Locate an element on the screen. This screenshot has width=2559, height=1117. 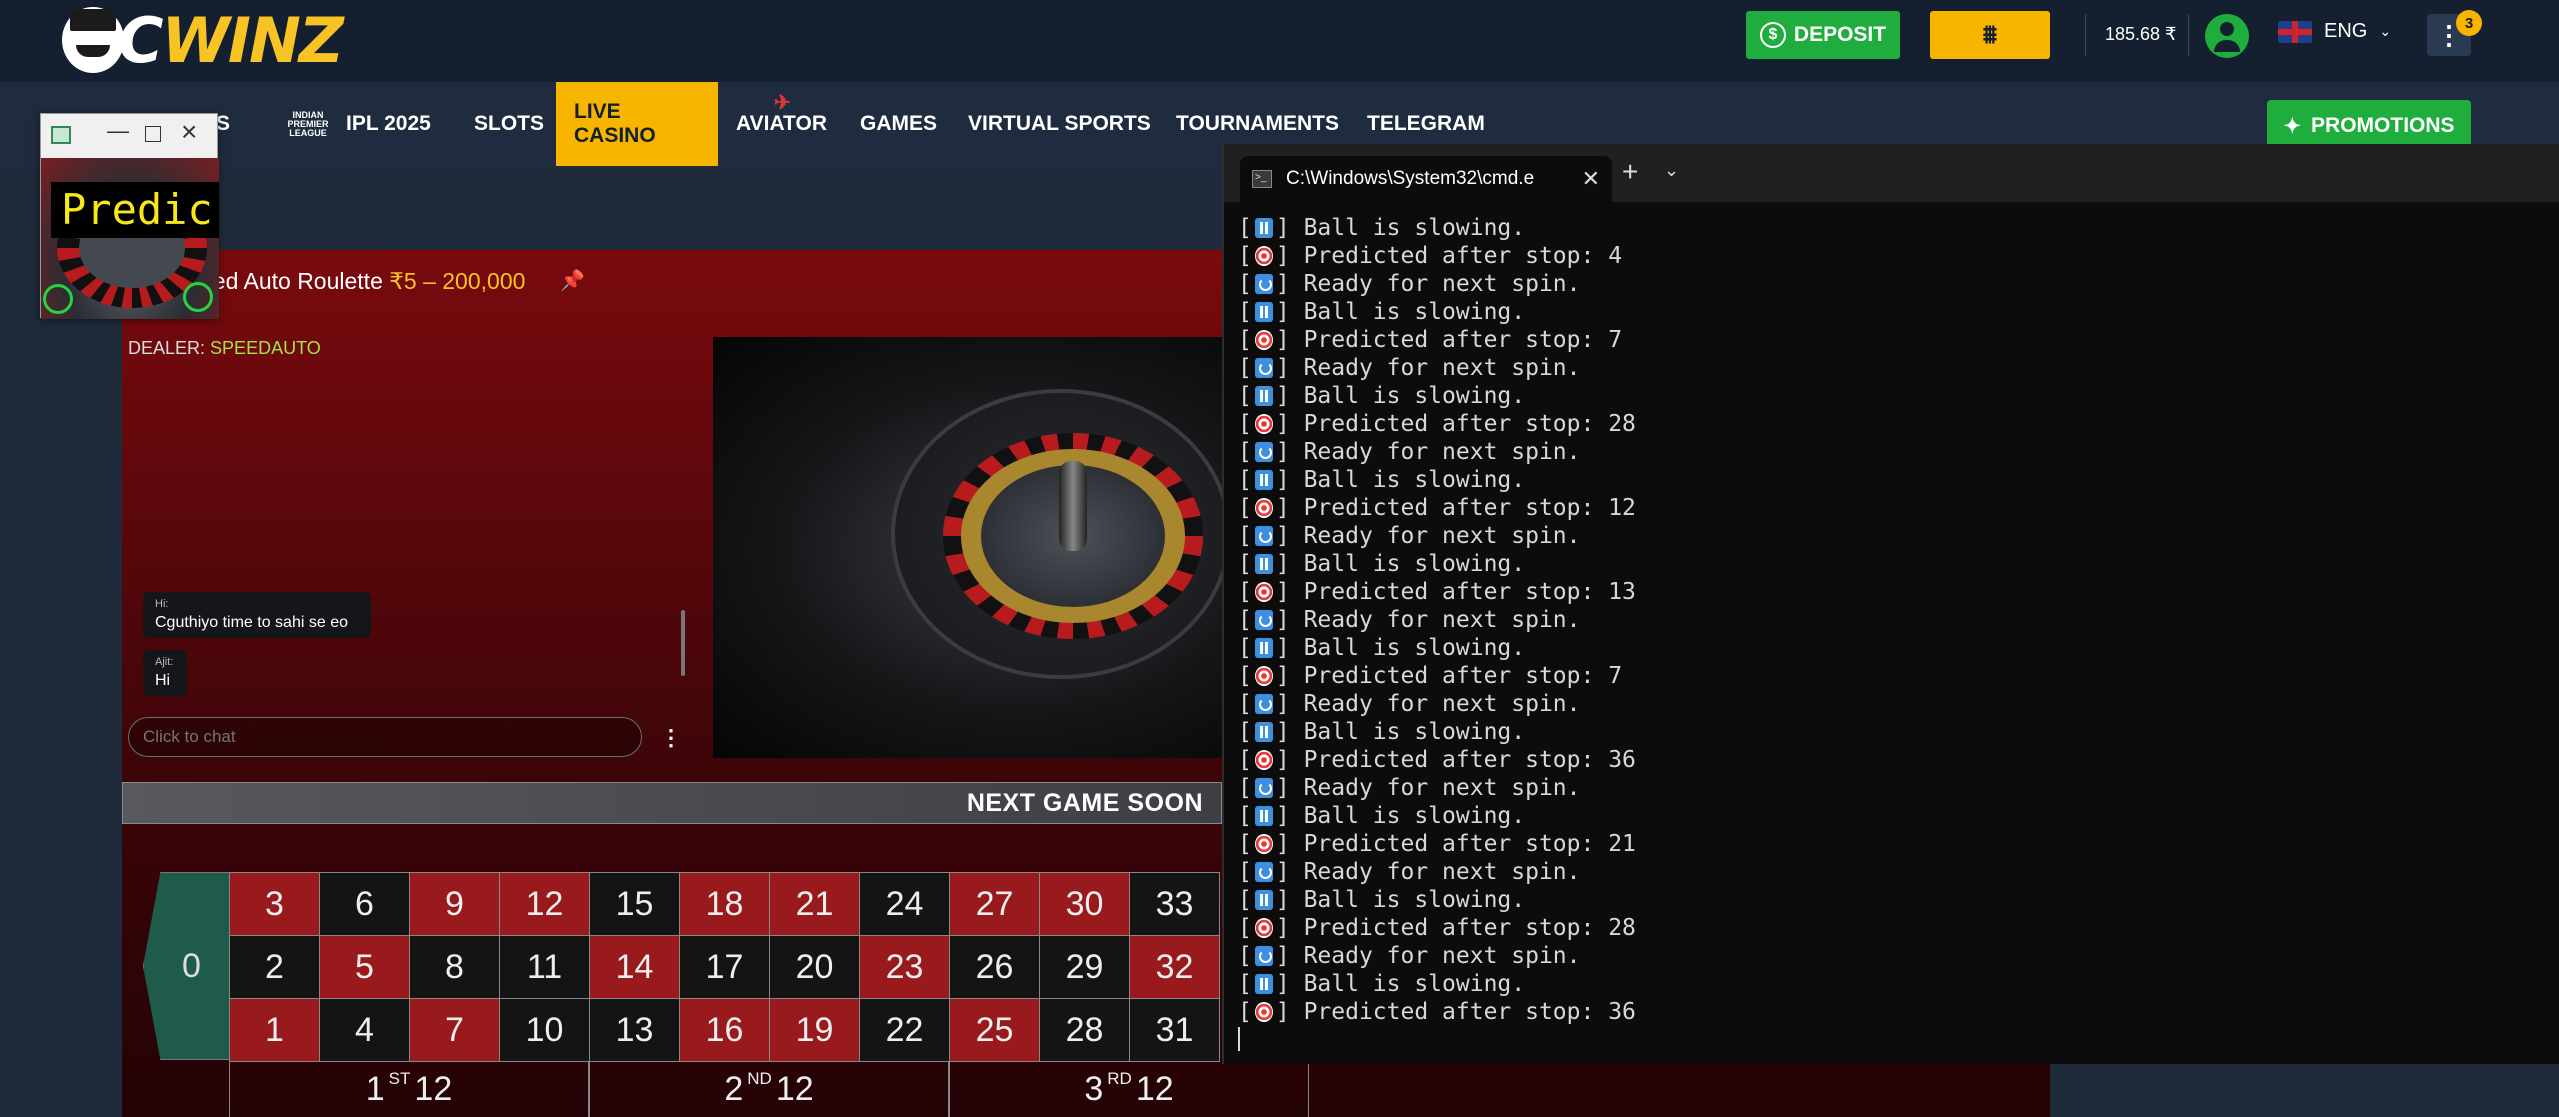
app-icon is located at coordinates (61, 135).